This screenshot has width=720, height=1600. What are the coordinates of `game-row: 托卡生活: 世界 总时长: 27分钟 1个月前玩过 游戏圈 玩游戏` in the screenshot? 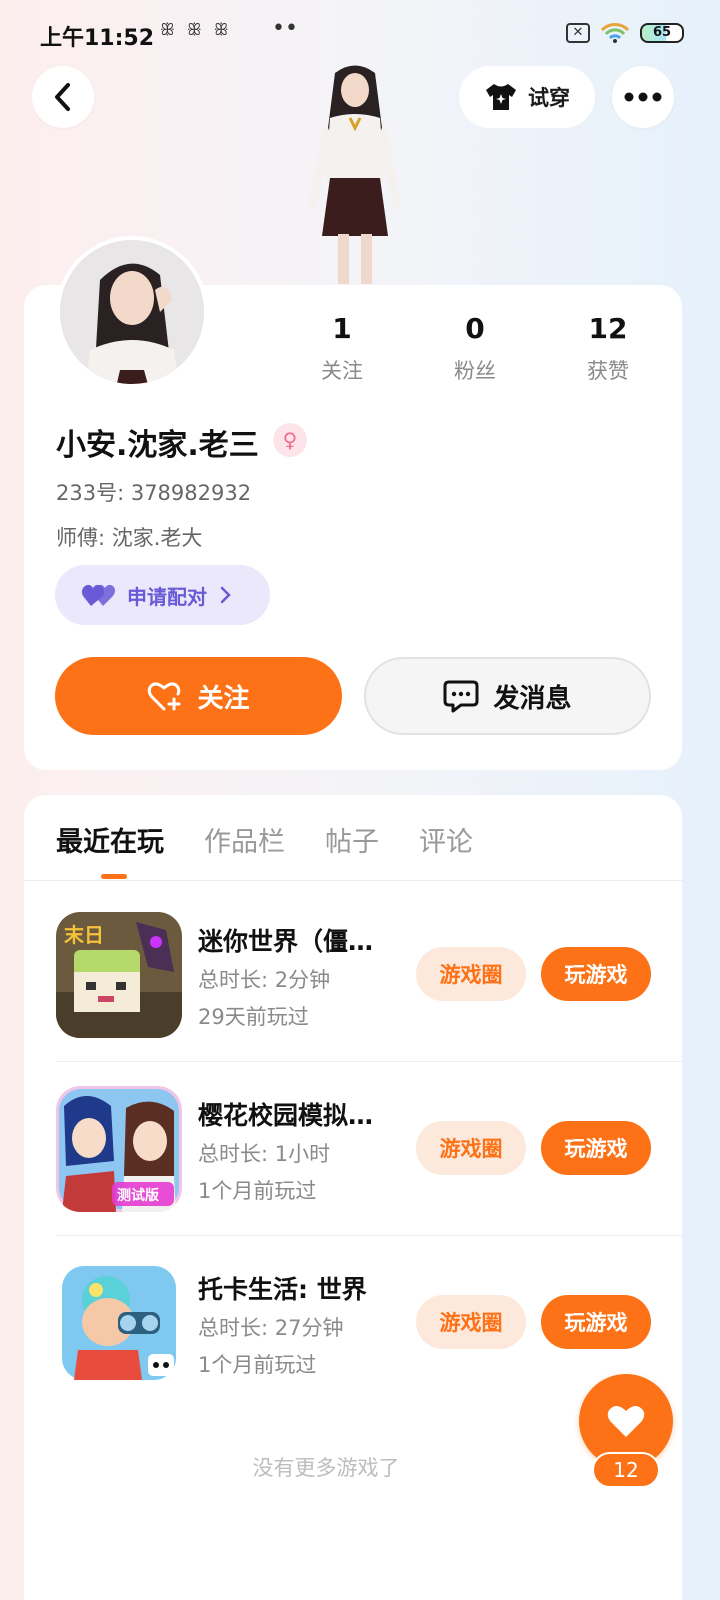 It's located at (369, 1325).